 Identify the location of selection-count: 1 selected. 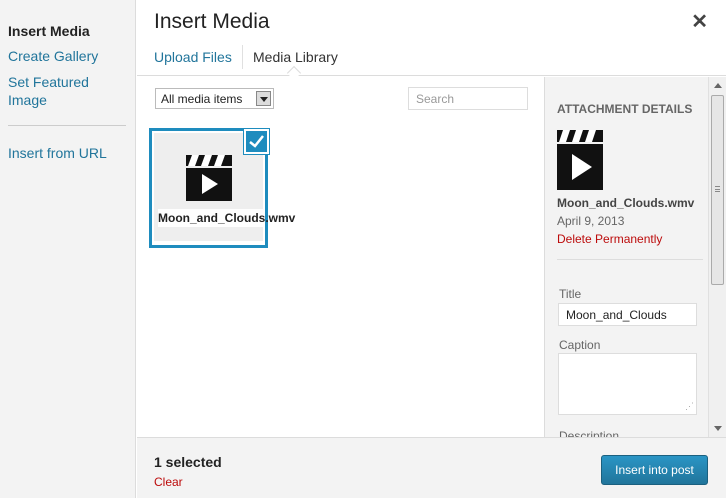
(188, 462).